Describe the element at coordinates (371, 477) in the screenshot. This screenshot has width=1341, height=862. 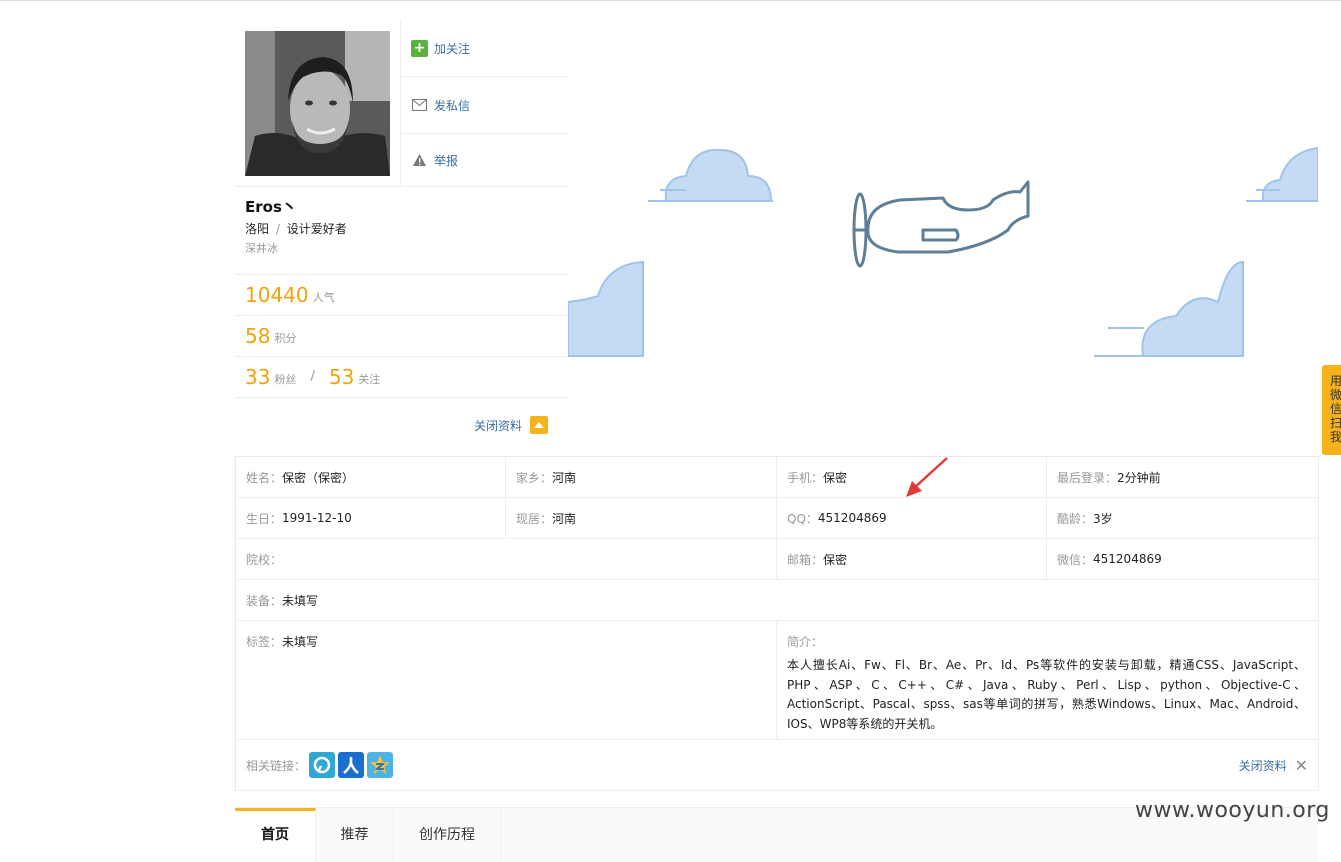
I see `name-cell: 姓名： 保密（保密）` at that location.